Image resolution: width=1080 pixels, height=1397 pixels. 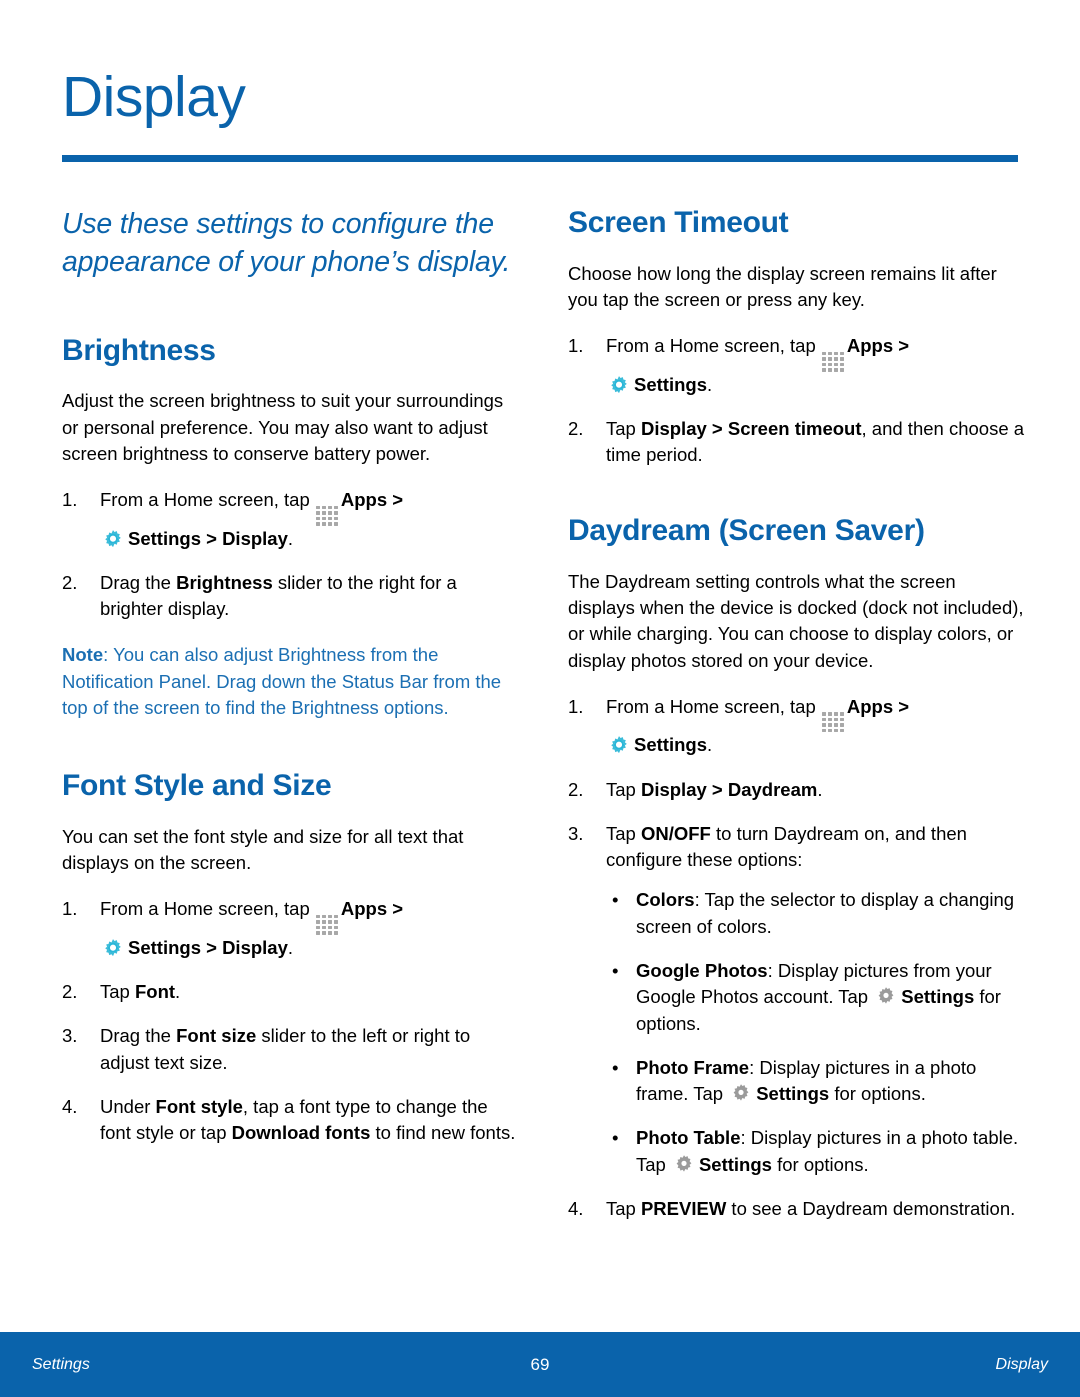 I want to click on page-footer: Settings 69 Display, so click(x=540, y=1364).